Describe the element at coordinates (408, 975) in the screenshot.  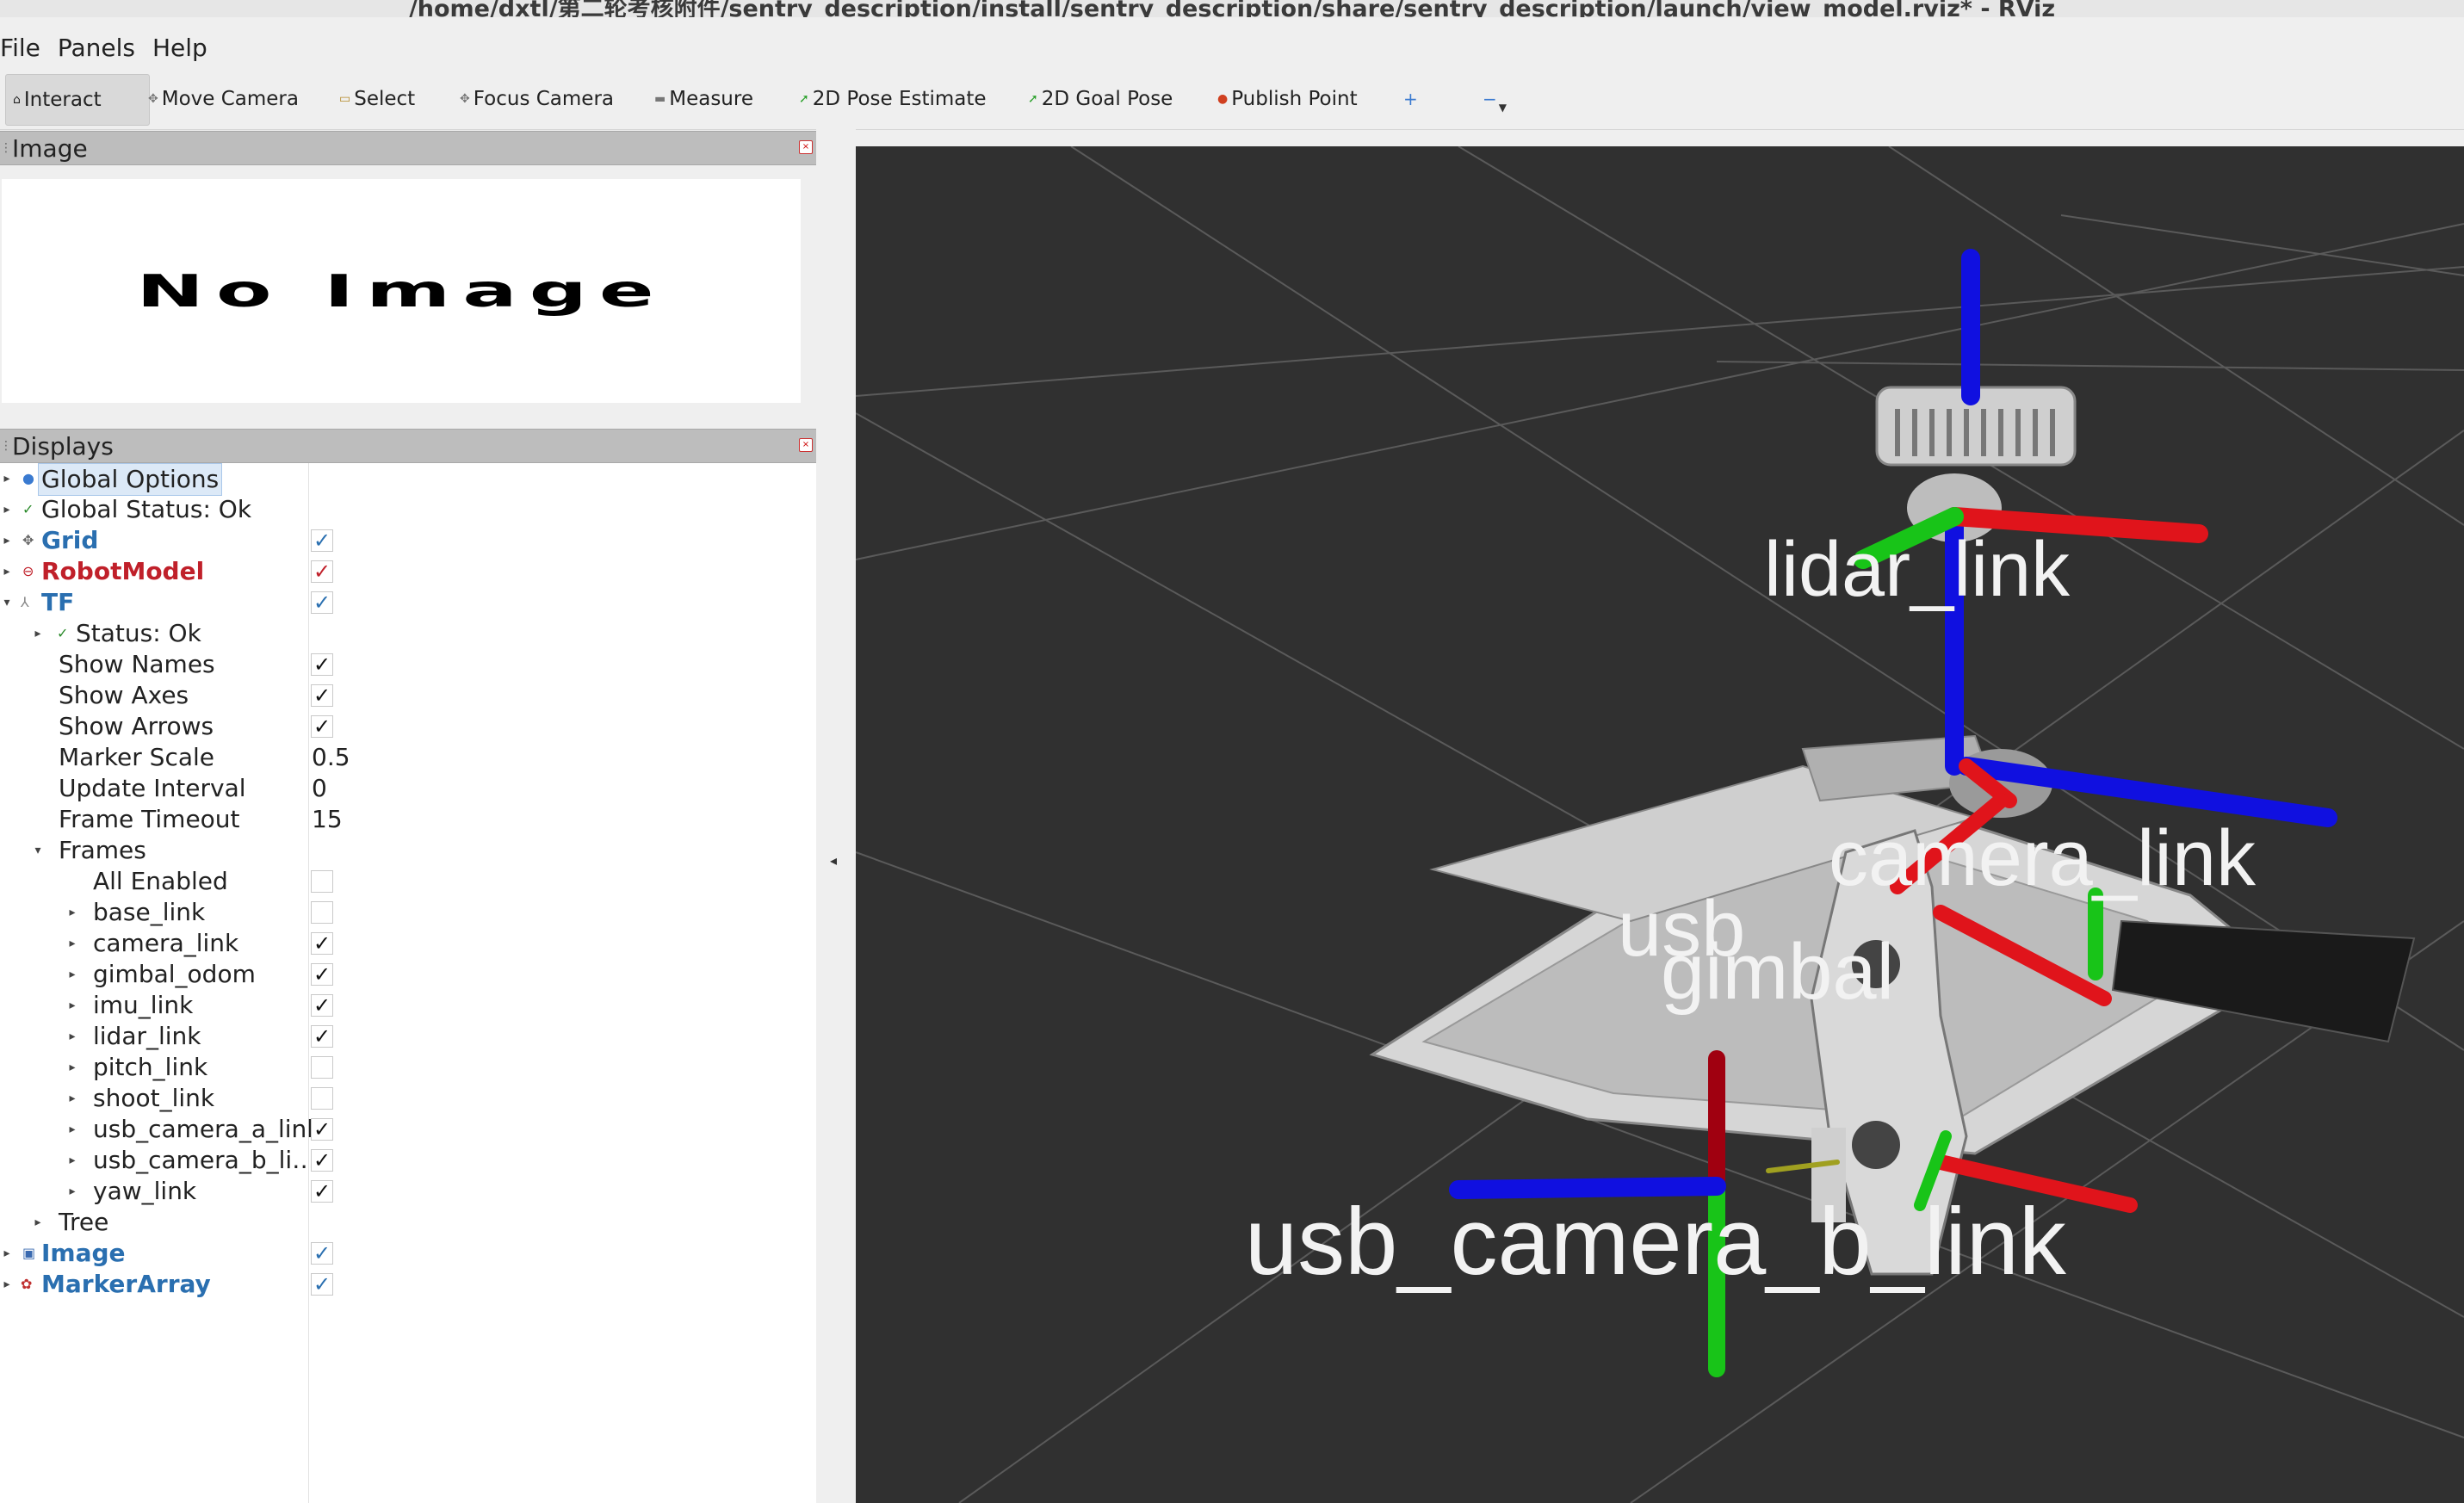
I see `frame-row: ▸ gimbal_odom ✓` at that location.